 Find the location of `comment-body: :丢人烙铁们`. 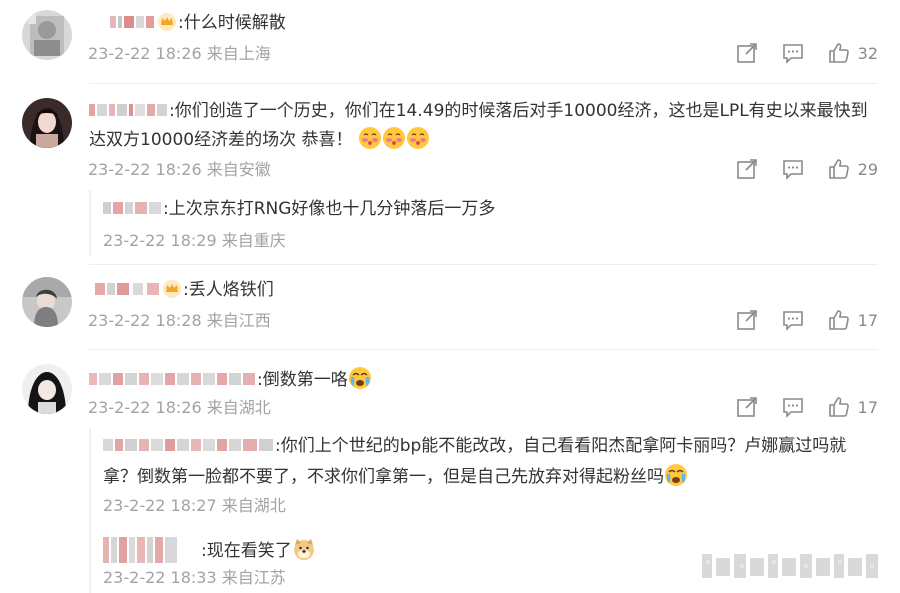

comment-body: :丢人烙铁们 is located at coordinates (228, 290).